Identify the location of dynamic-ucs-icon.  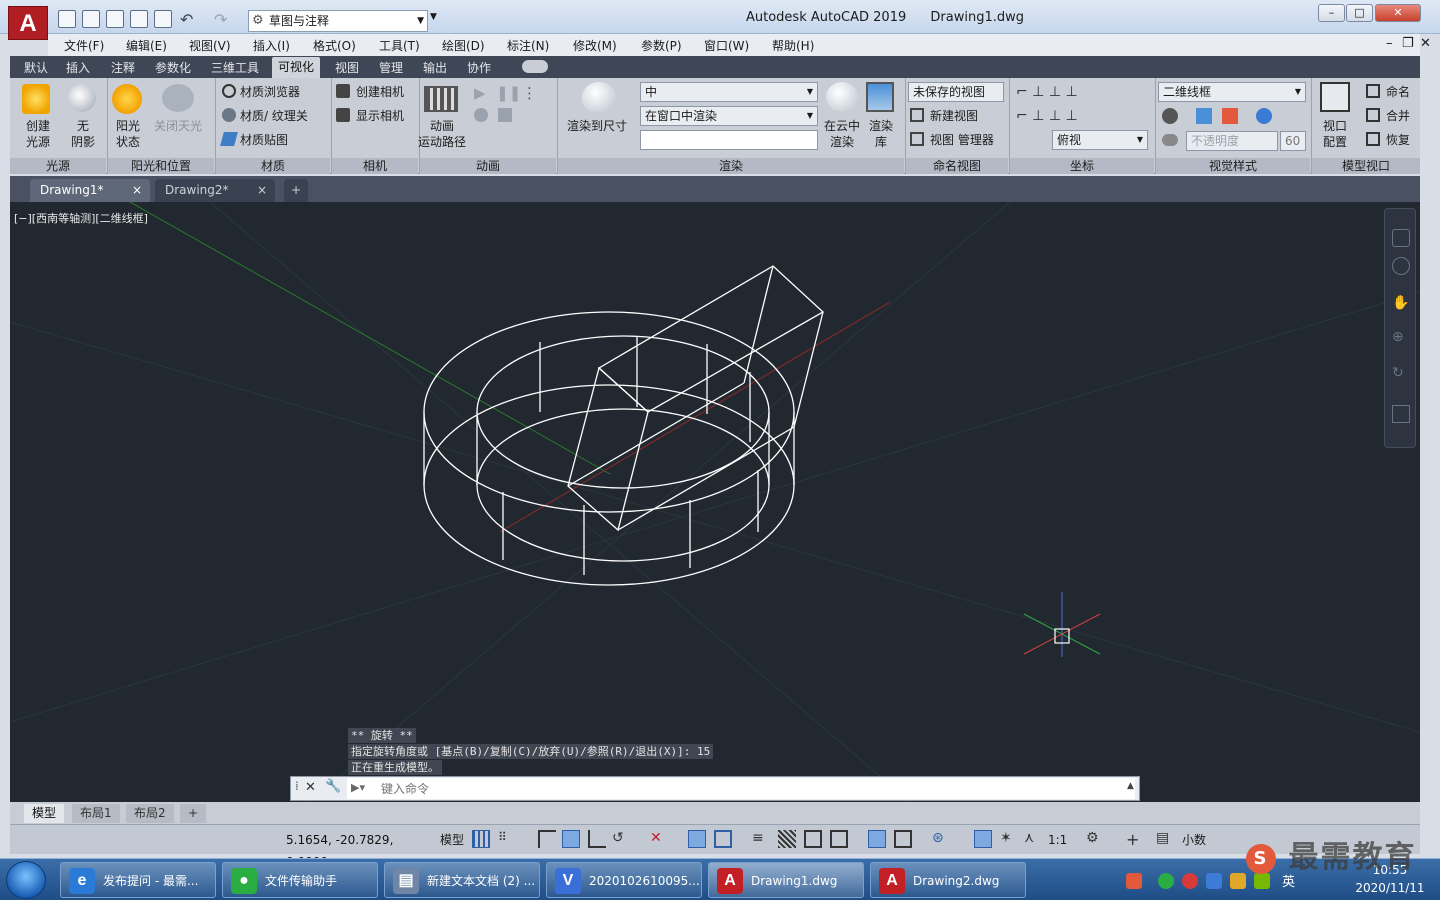
(877, 839).